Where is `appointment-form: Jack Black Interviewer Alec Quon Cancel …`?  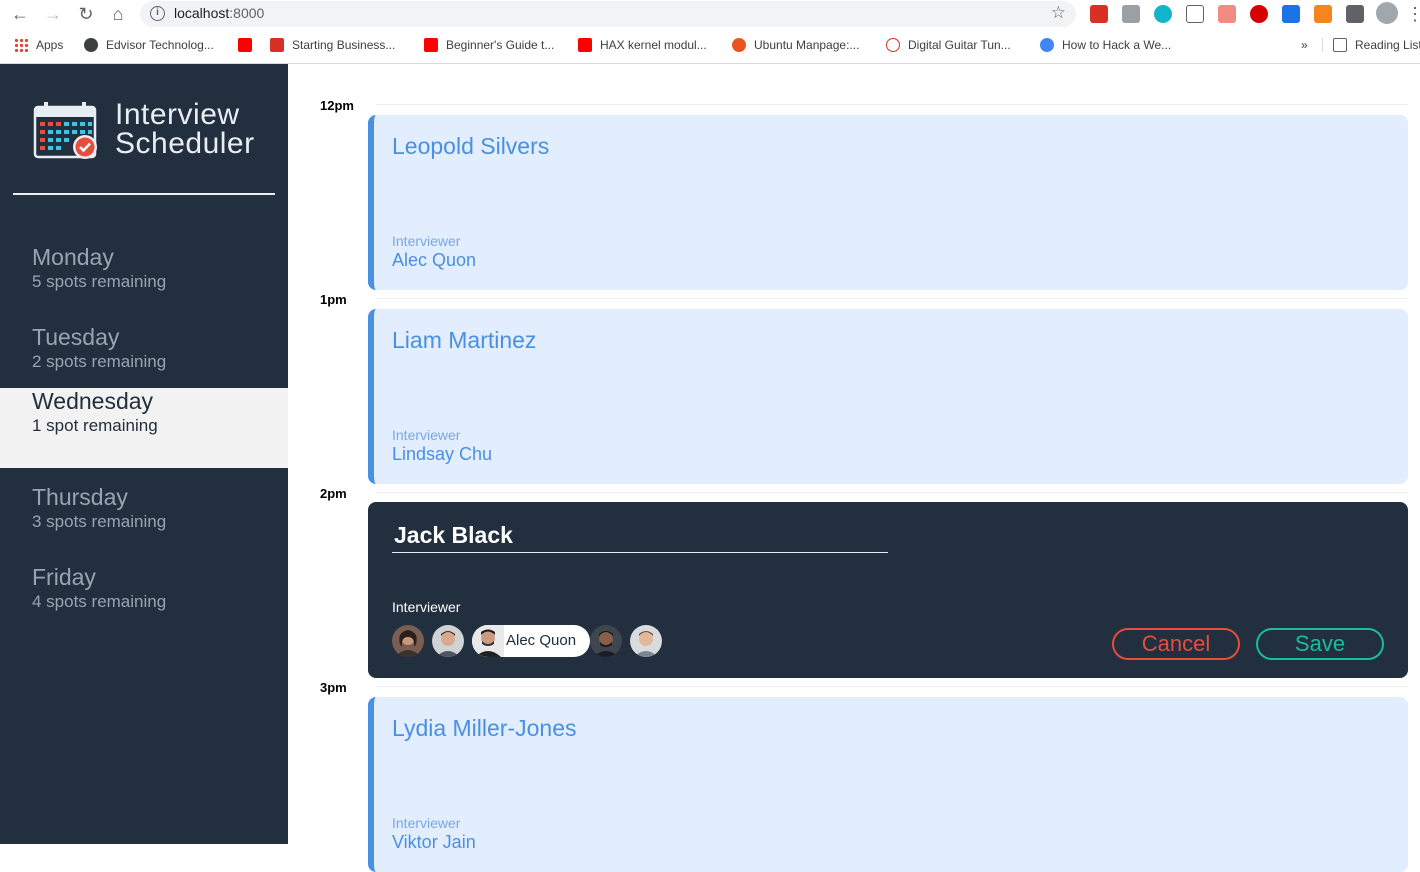 appointment-form: Jack Black Interviewer Alec Quon Cancel … is located at coordinates (888, 590).